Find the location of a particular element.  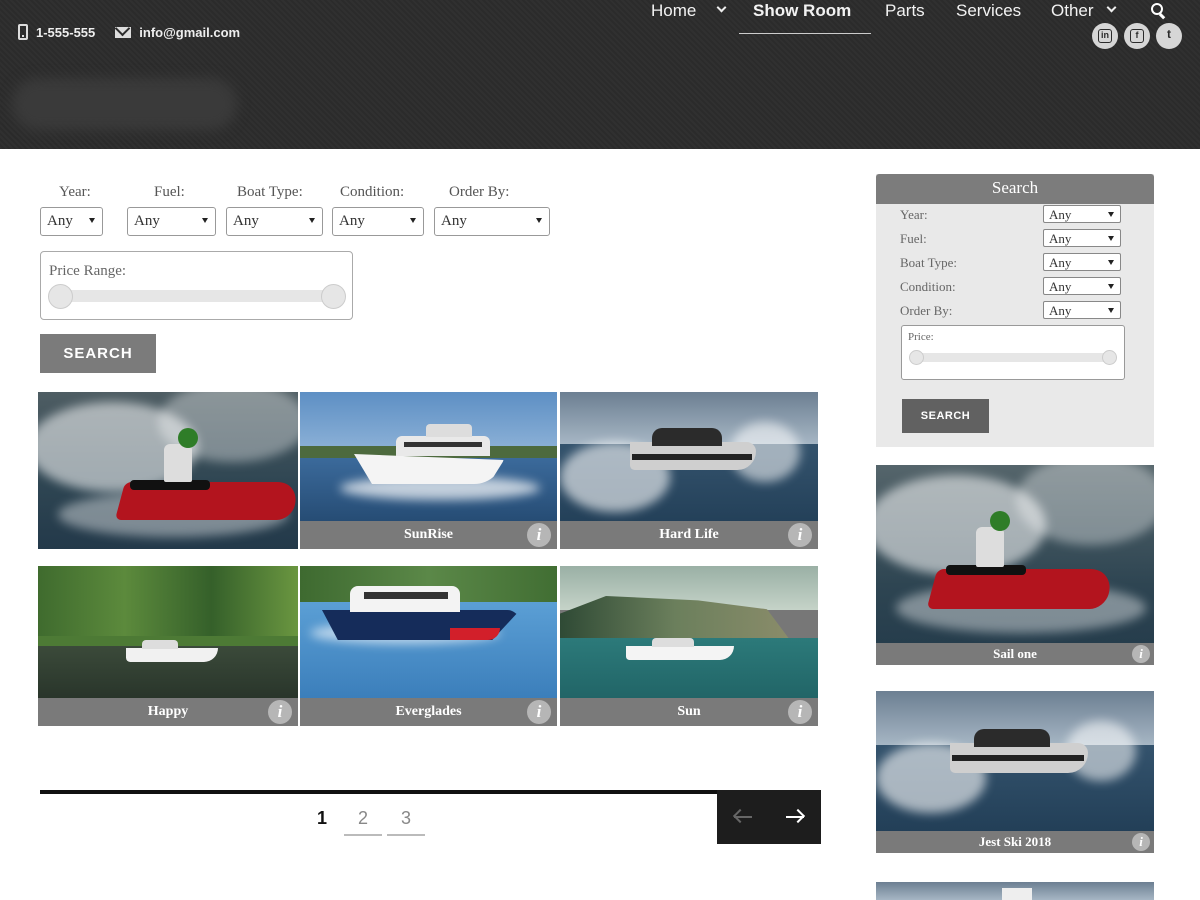

contact-phone: 1-555-555 is located at coordinates (65, 32).